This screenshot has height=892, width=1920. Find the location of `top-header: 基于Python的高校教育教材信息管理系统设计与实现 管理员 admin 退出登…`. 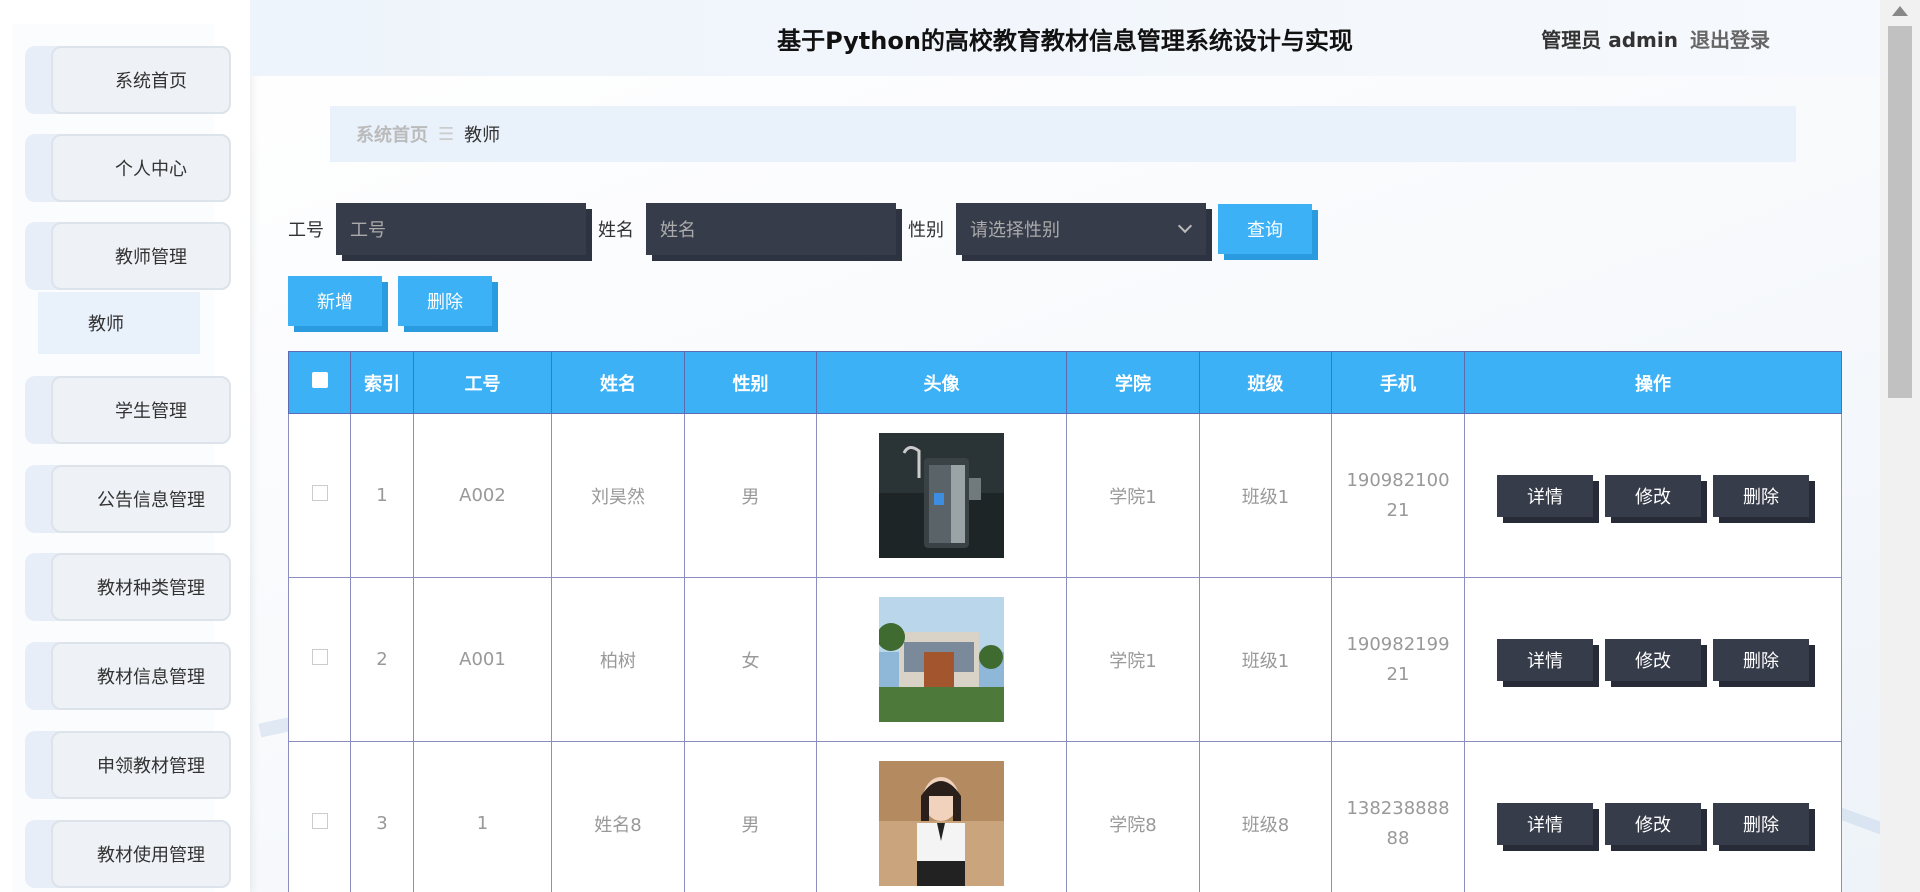

top-header: 基于Python的高校教育教材信息管理系统设计与实现 管理员 admin 退出登… is located at coordinates (1065, 38).